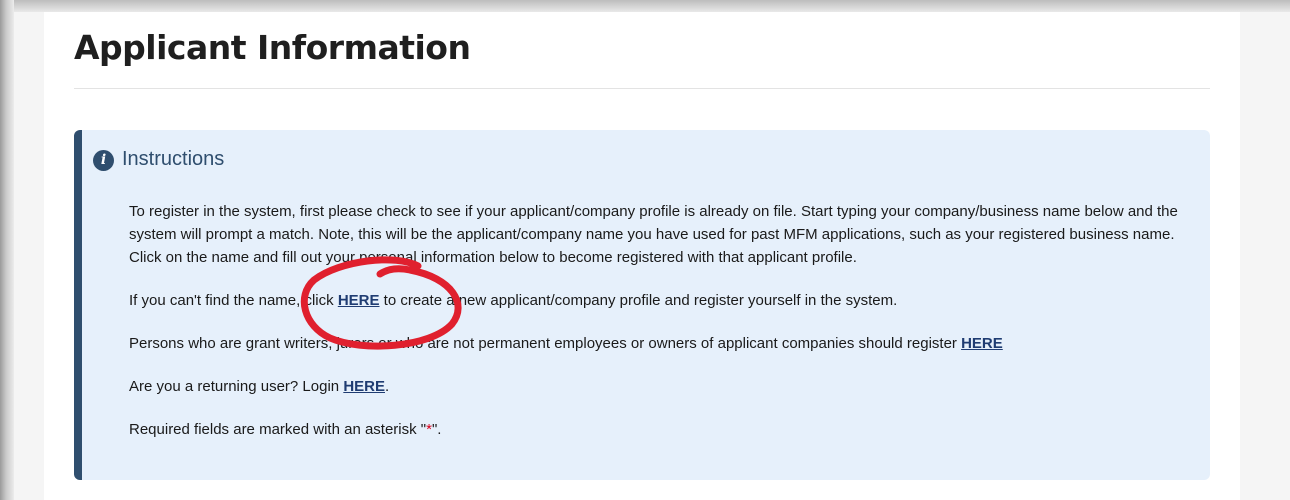  I want to click on returning-user-period: ., so click(387, 386).